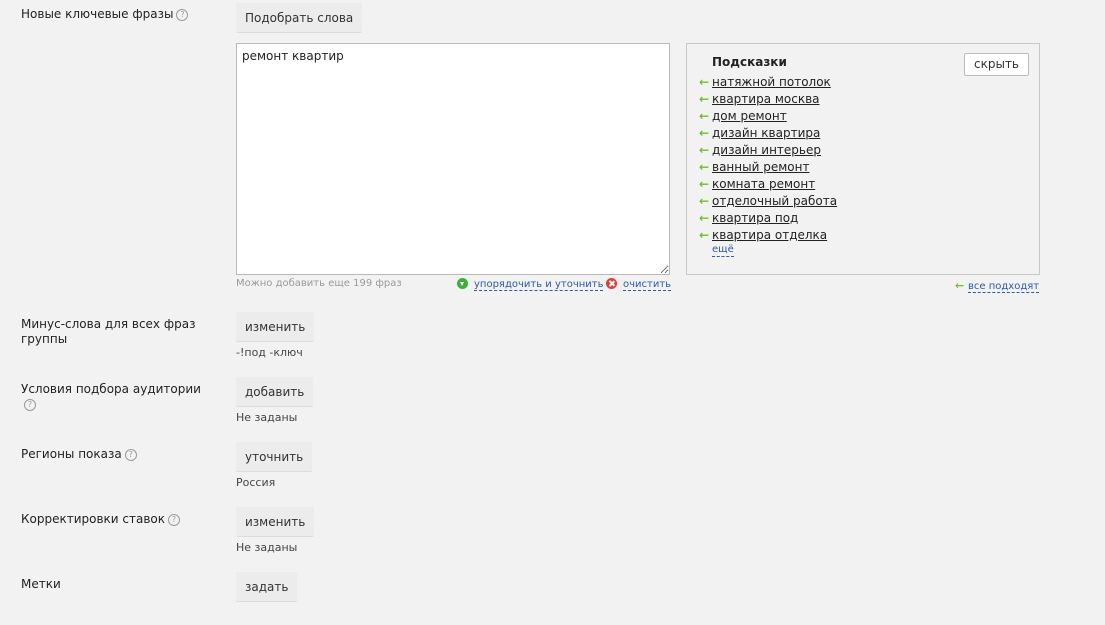 This screenshot has width=1105, height=625. What do you see at coordinates (269, 352) in the screenshot?
I see `minus-words-value: -!под -ключ` at bounding box center [269, 352].